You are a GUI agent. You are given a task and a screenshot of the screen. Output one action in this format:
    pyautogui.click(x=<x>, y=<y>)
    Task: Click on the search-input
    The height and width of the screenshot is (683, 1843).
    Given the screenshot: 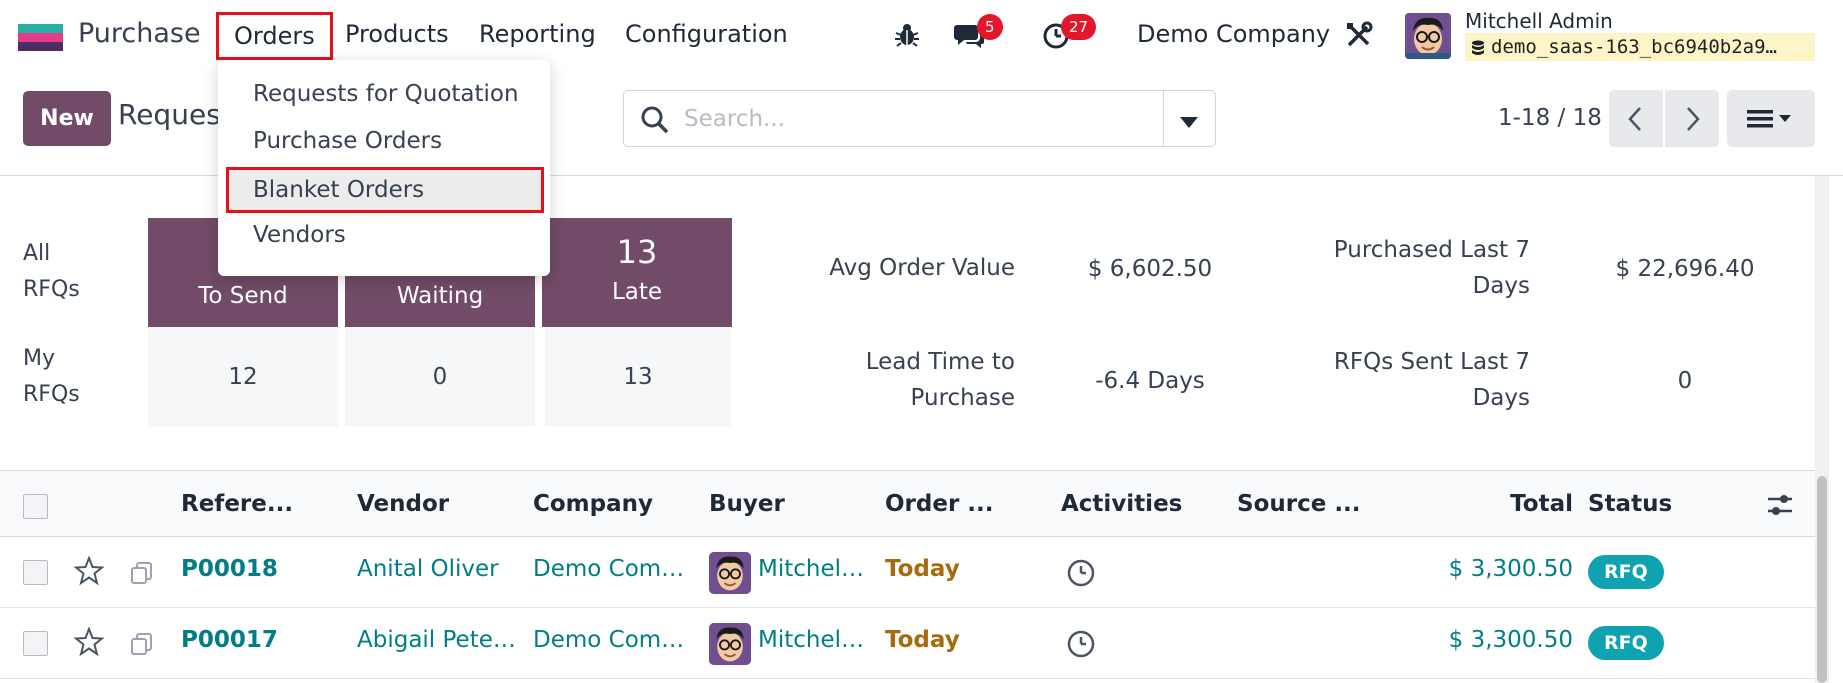 What is the action you would take?
    pyautogui.click(x=909, y=119)
    